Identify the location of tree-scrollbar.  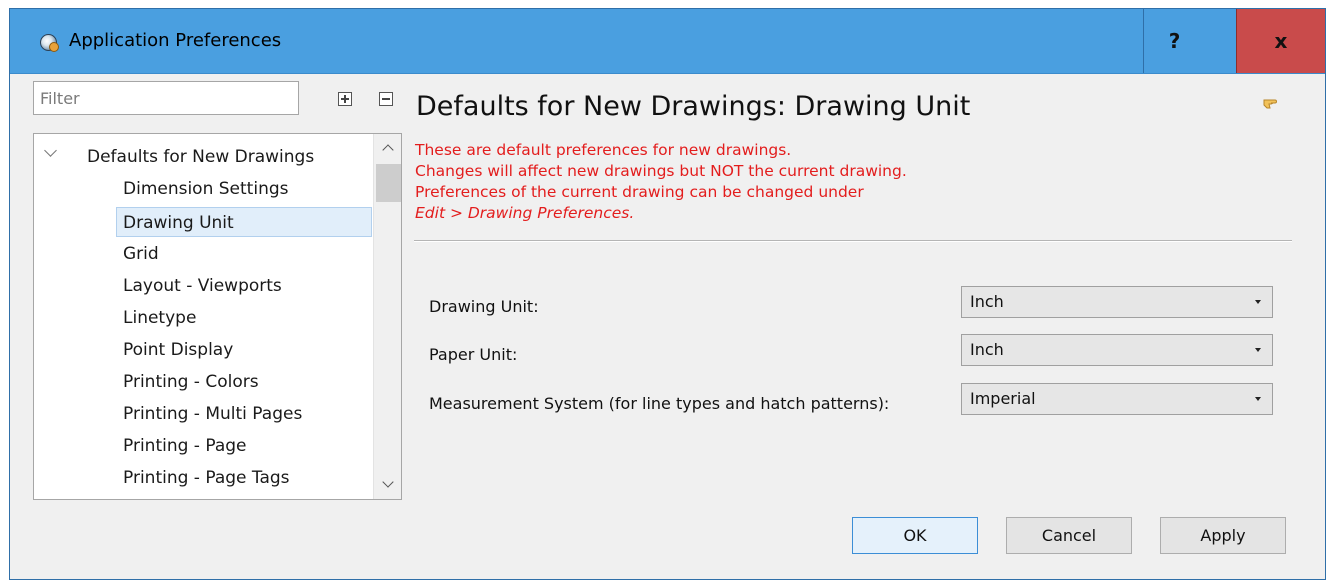
(387, 316).